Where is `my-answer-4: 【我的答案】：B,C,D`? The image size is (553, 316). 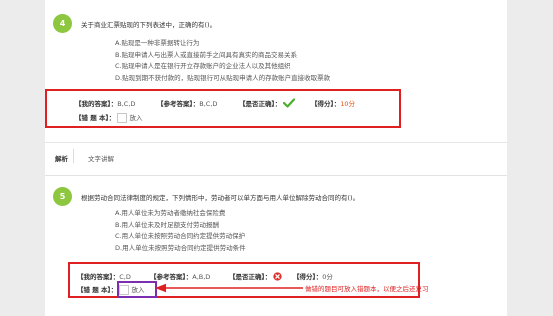 my-answer-4: 【我的答案】：B,C,D is located at coordinates (105, 103).